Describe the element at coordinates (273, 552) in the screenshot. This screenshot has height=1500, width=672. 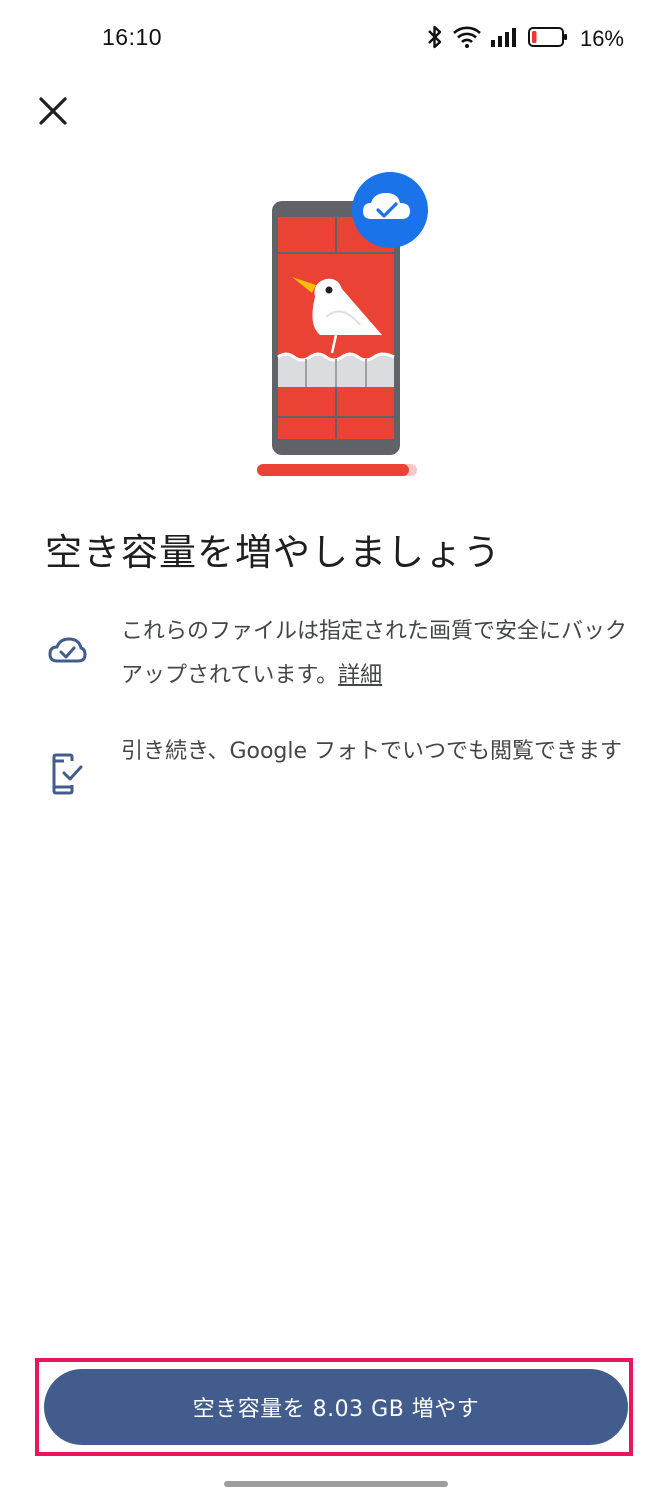
I see `page-title: 空き容量を増やしましょう` at that location.